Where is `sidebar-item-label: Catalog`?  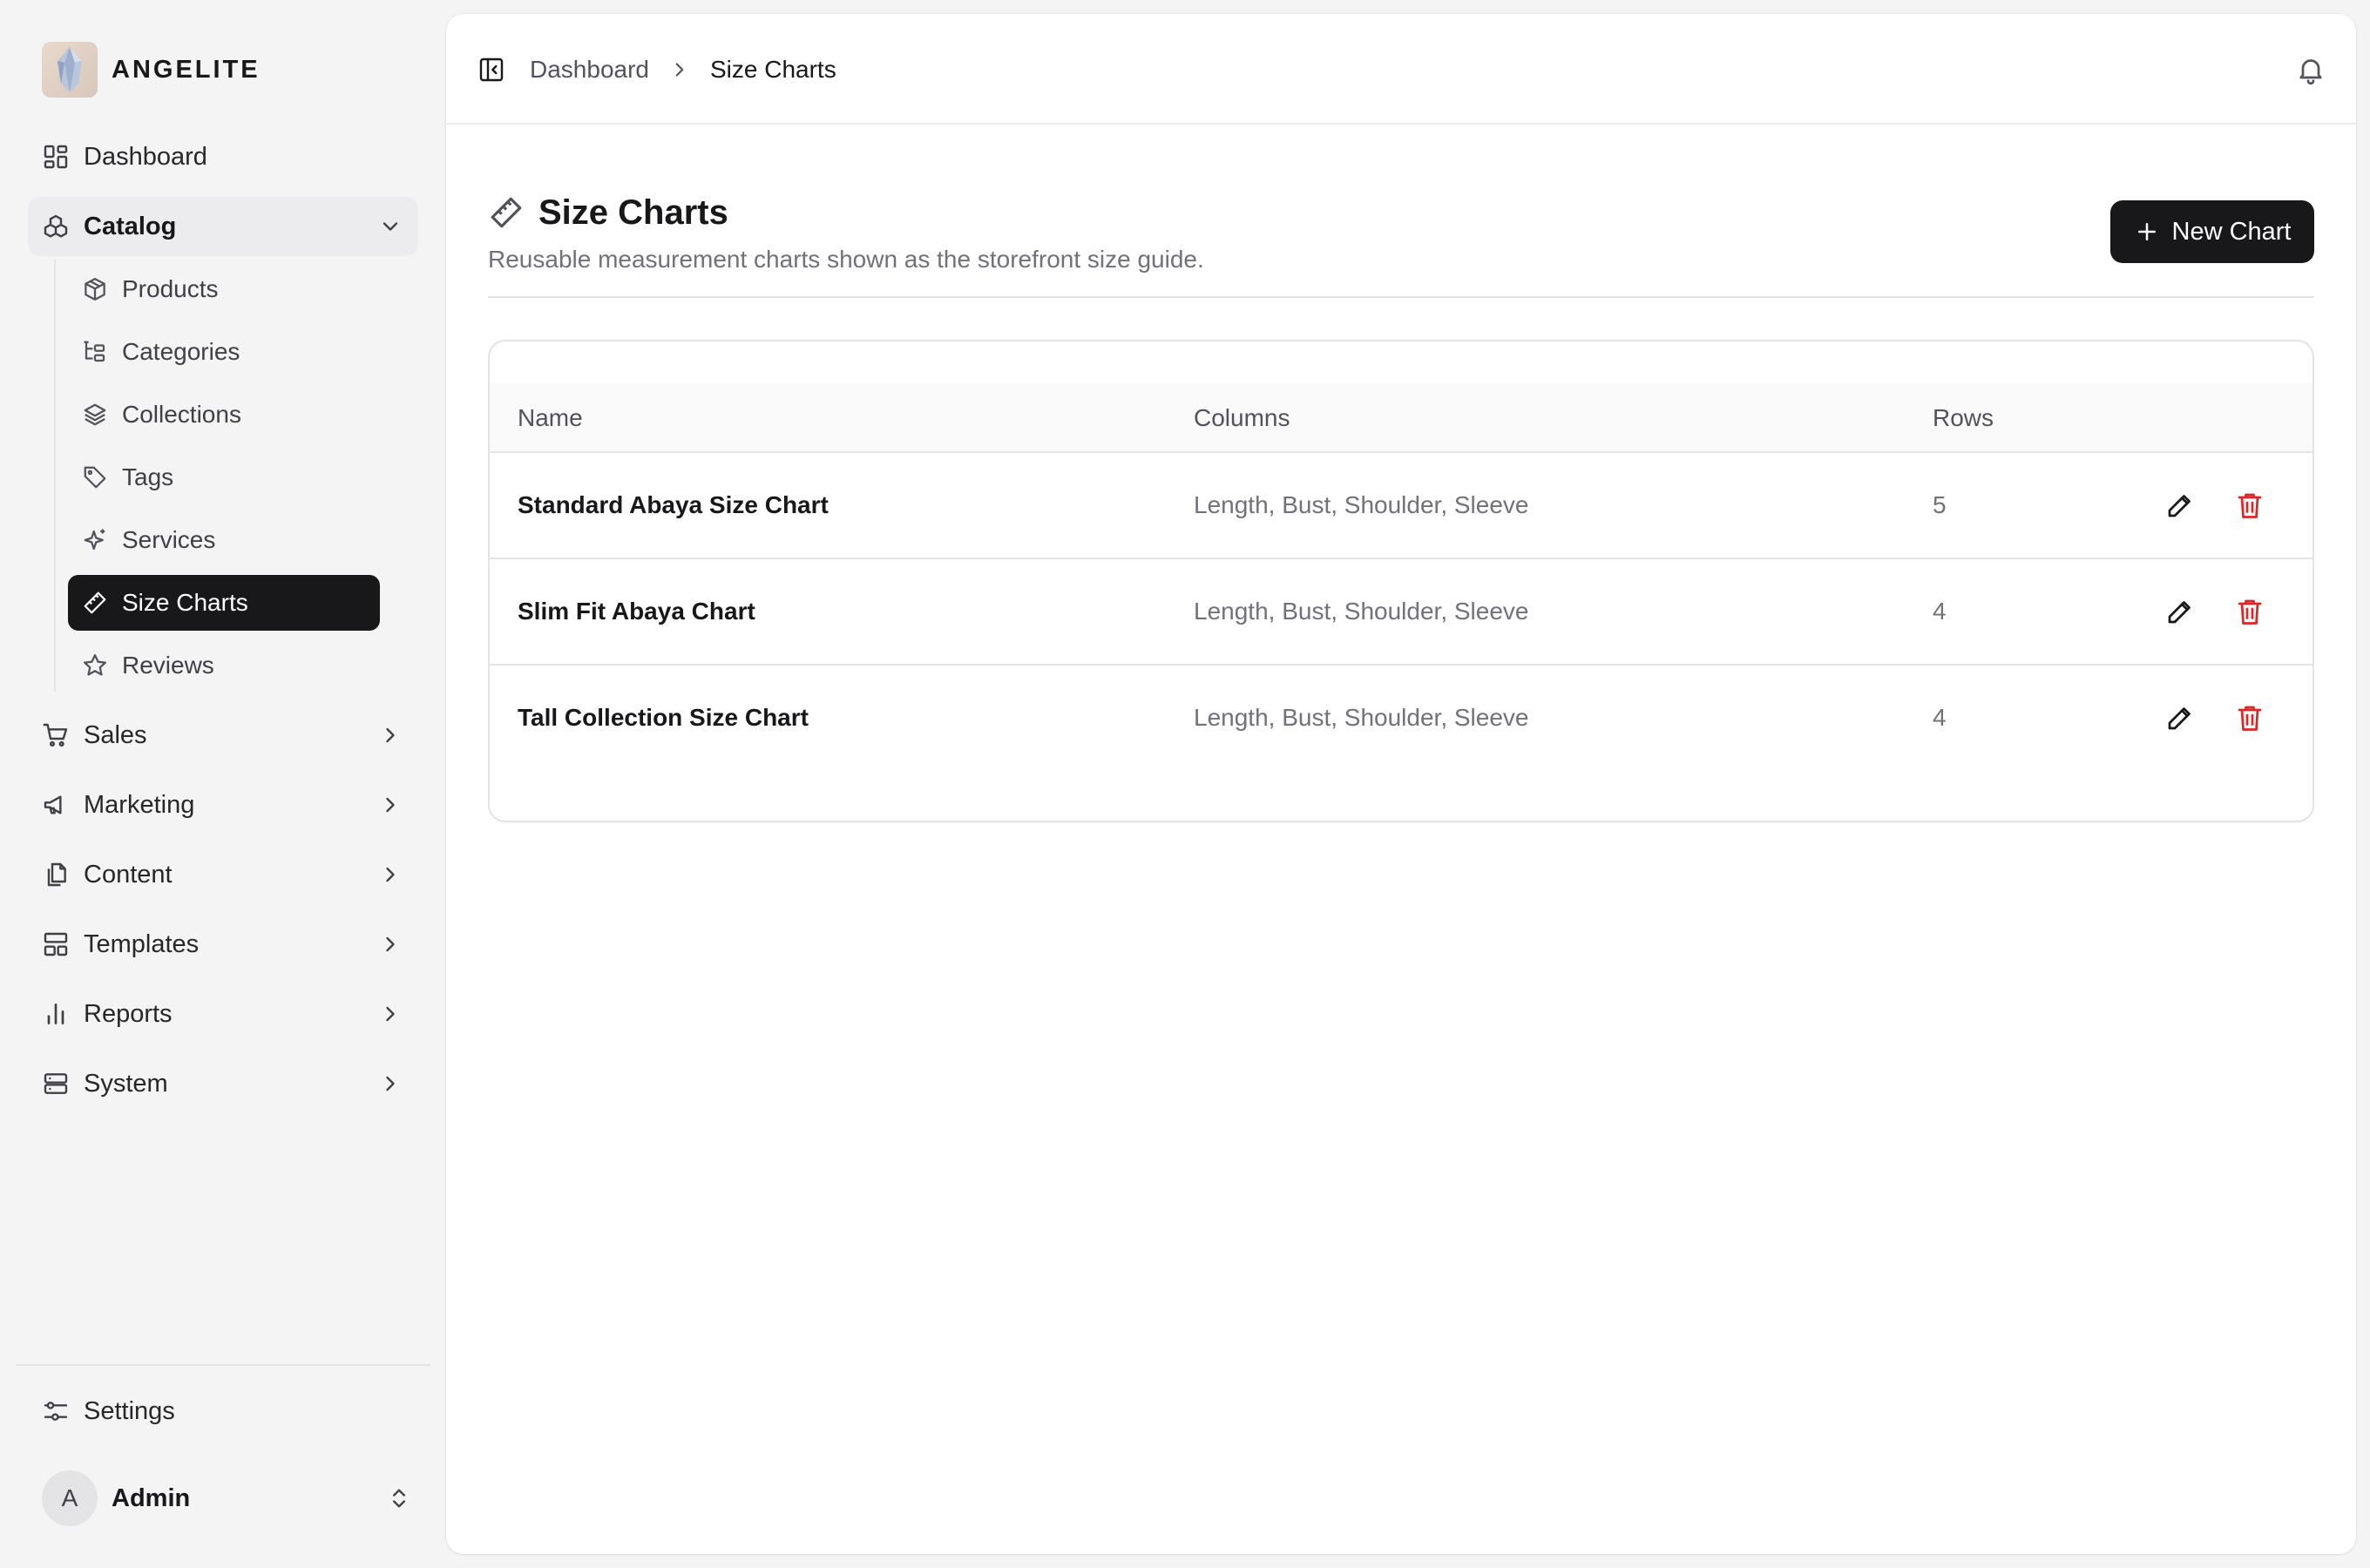 sidebar-item-label: Catalog is located at coordinates (130, 226).